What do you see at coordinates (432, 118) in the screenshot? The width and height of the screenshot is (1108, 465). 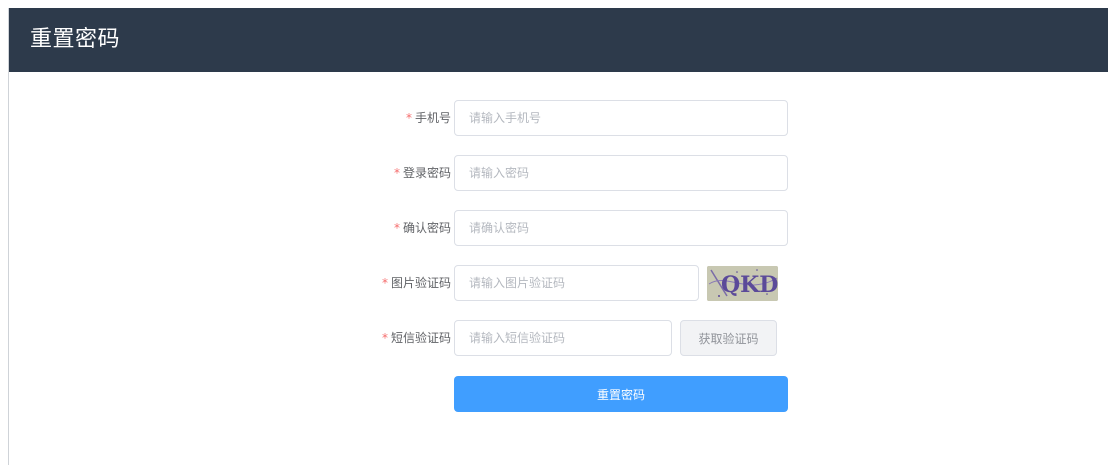 I see `phone-label-text: 手机号` at bounding box center [432, 118].